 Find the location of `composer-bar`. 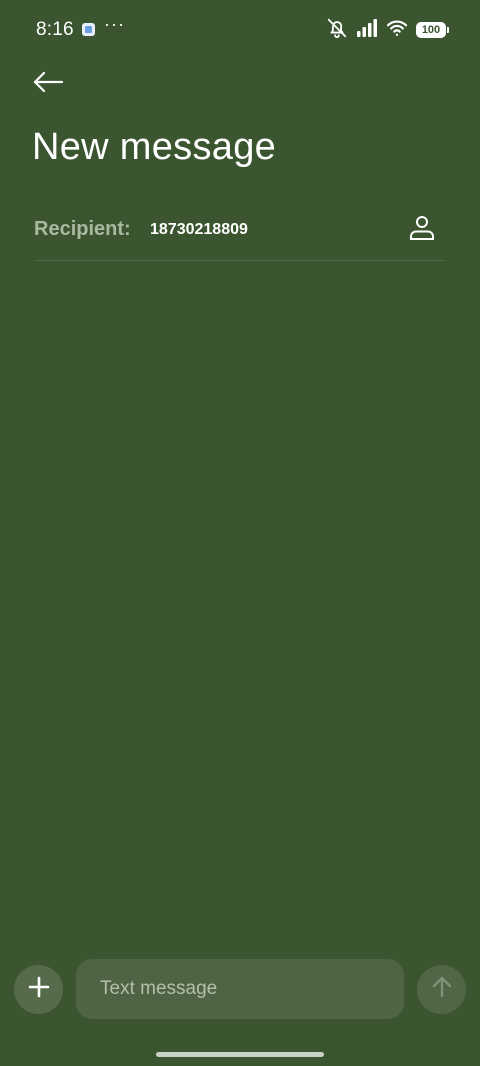

composer-bar is located at coordinates (240, 989).